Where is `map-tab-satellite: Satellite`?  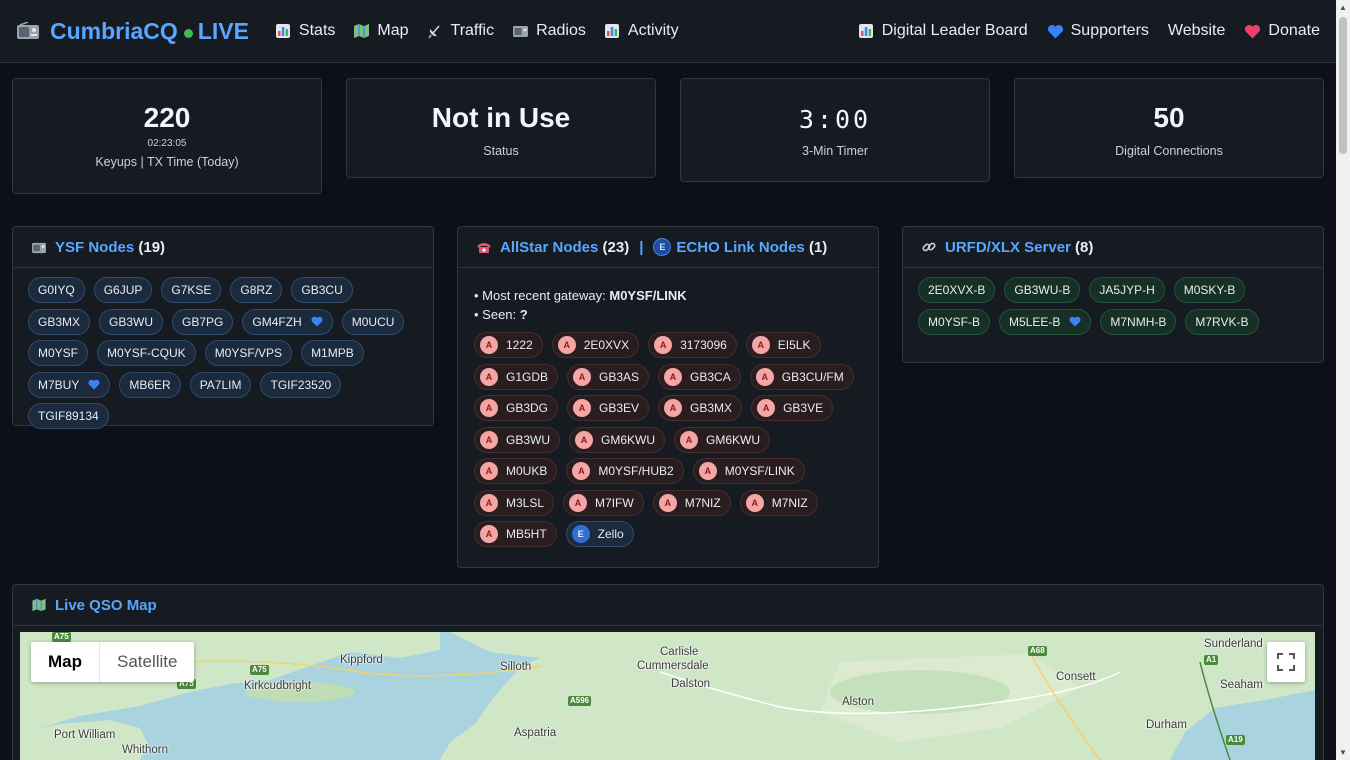
map-tab-satellite: Satellite is located at coordinates (146, 662).